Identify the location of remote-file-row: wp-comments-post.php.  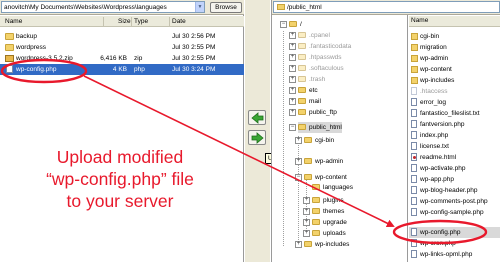
(454, 201).